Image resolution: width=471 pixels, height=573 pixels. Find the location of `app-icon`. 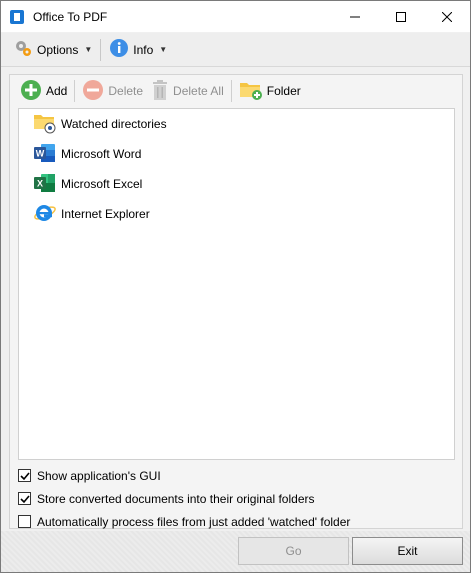

app-icon is located at coordinates (17, 17).